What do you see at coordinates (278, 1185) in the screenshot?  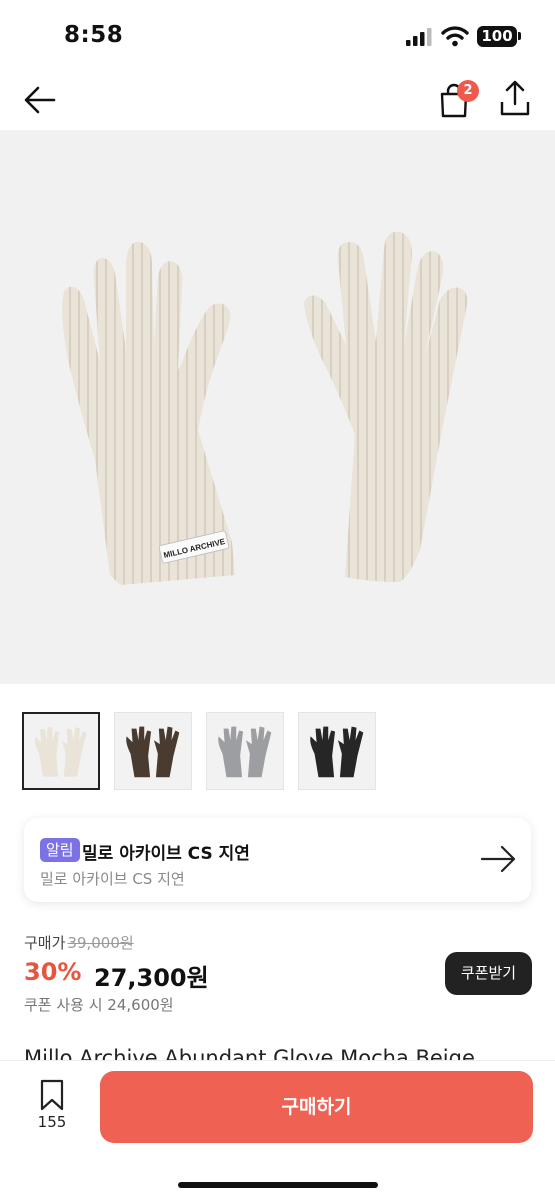 I see `home-indicator` at bounding box center [278, 1185].